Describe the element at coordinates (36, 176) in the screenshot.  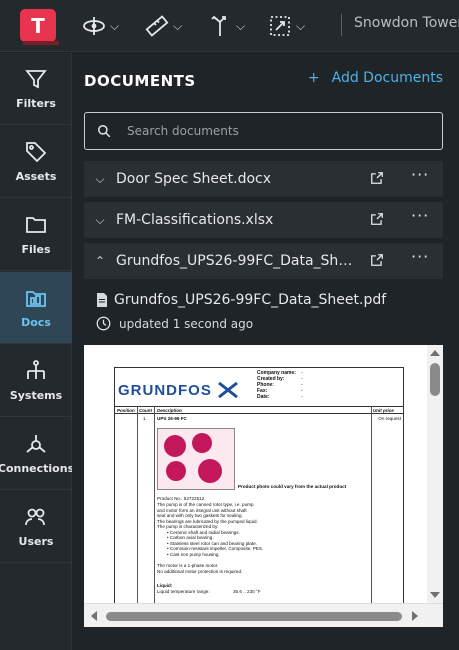
I see `sidebar-item-label: Assets` at that location.